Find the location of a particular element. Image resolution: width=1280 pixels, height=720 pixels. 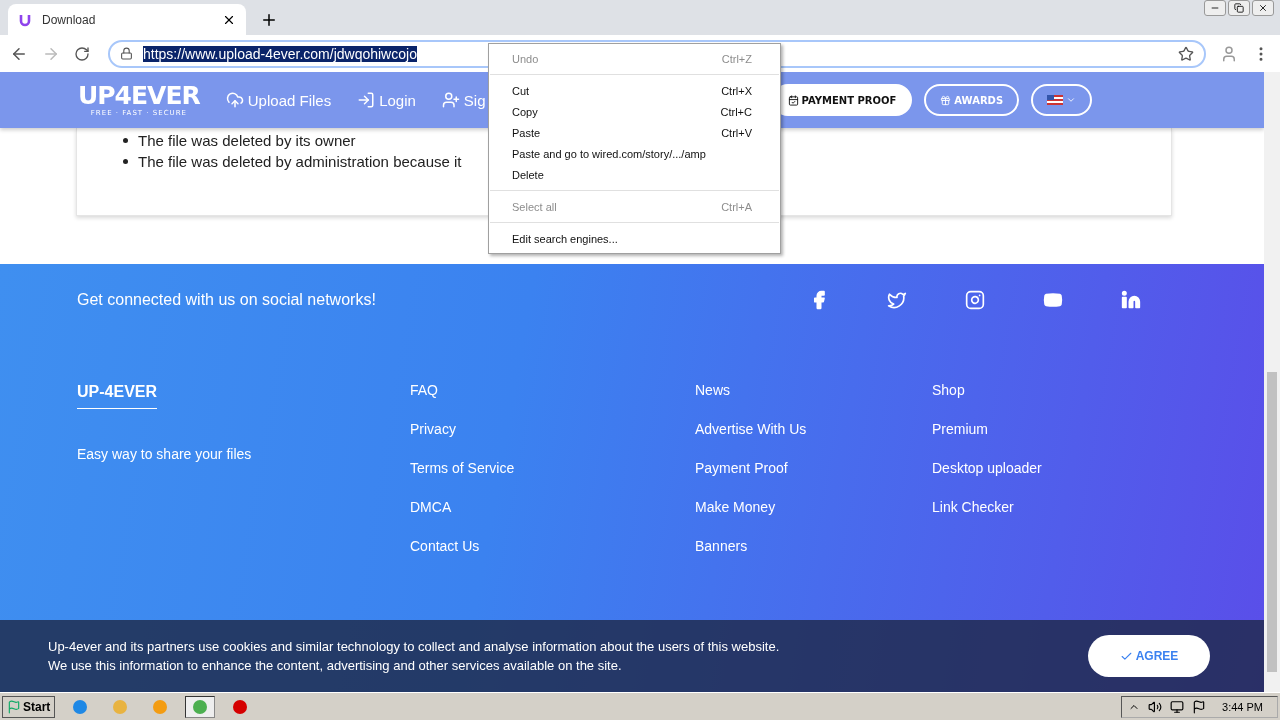

footer-link: FAQ is located at coordinates (552, 390).